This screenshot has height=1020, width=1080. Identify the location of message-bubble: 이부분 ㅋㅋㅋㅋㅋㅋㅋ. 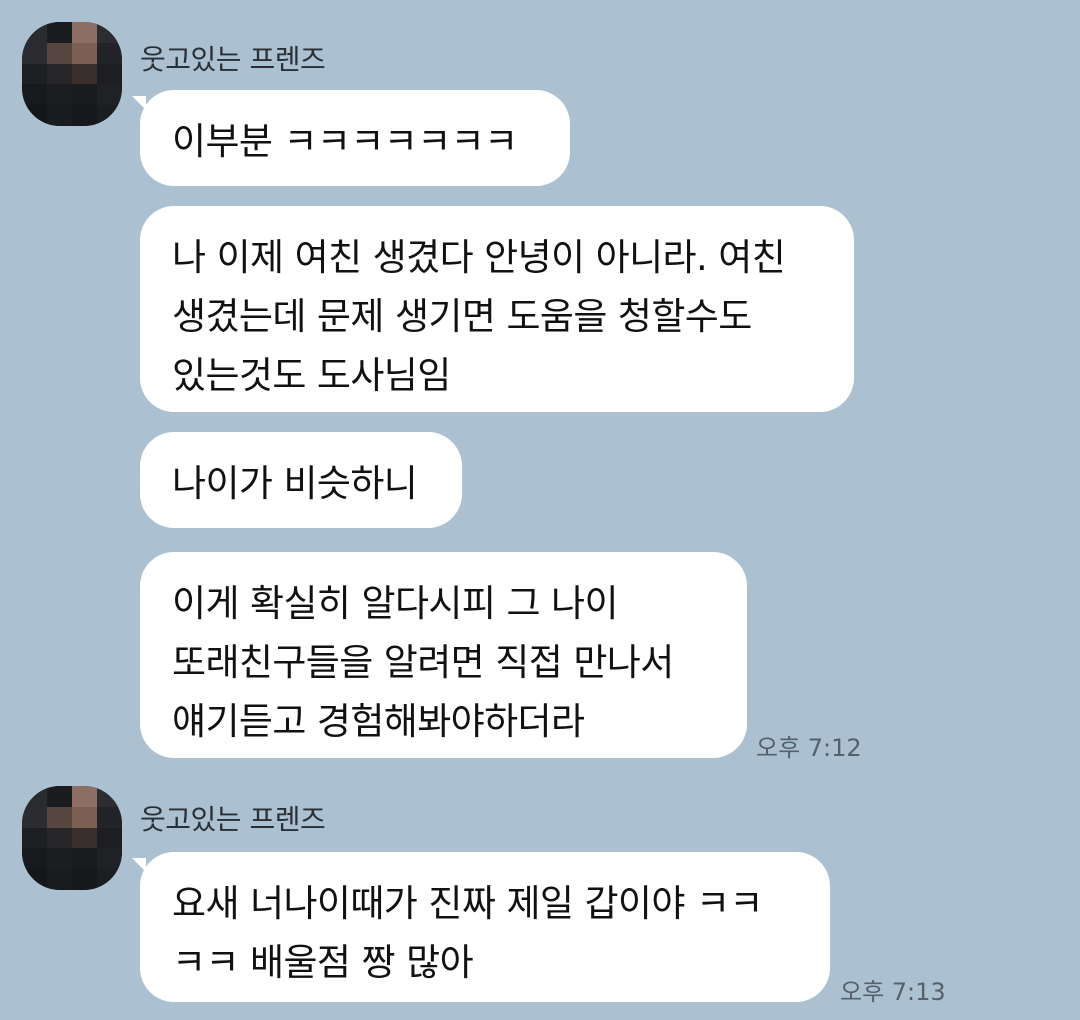
(355, 138).